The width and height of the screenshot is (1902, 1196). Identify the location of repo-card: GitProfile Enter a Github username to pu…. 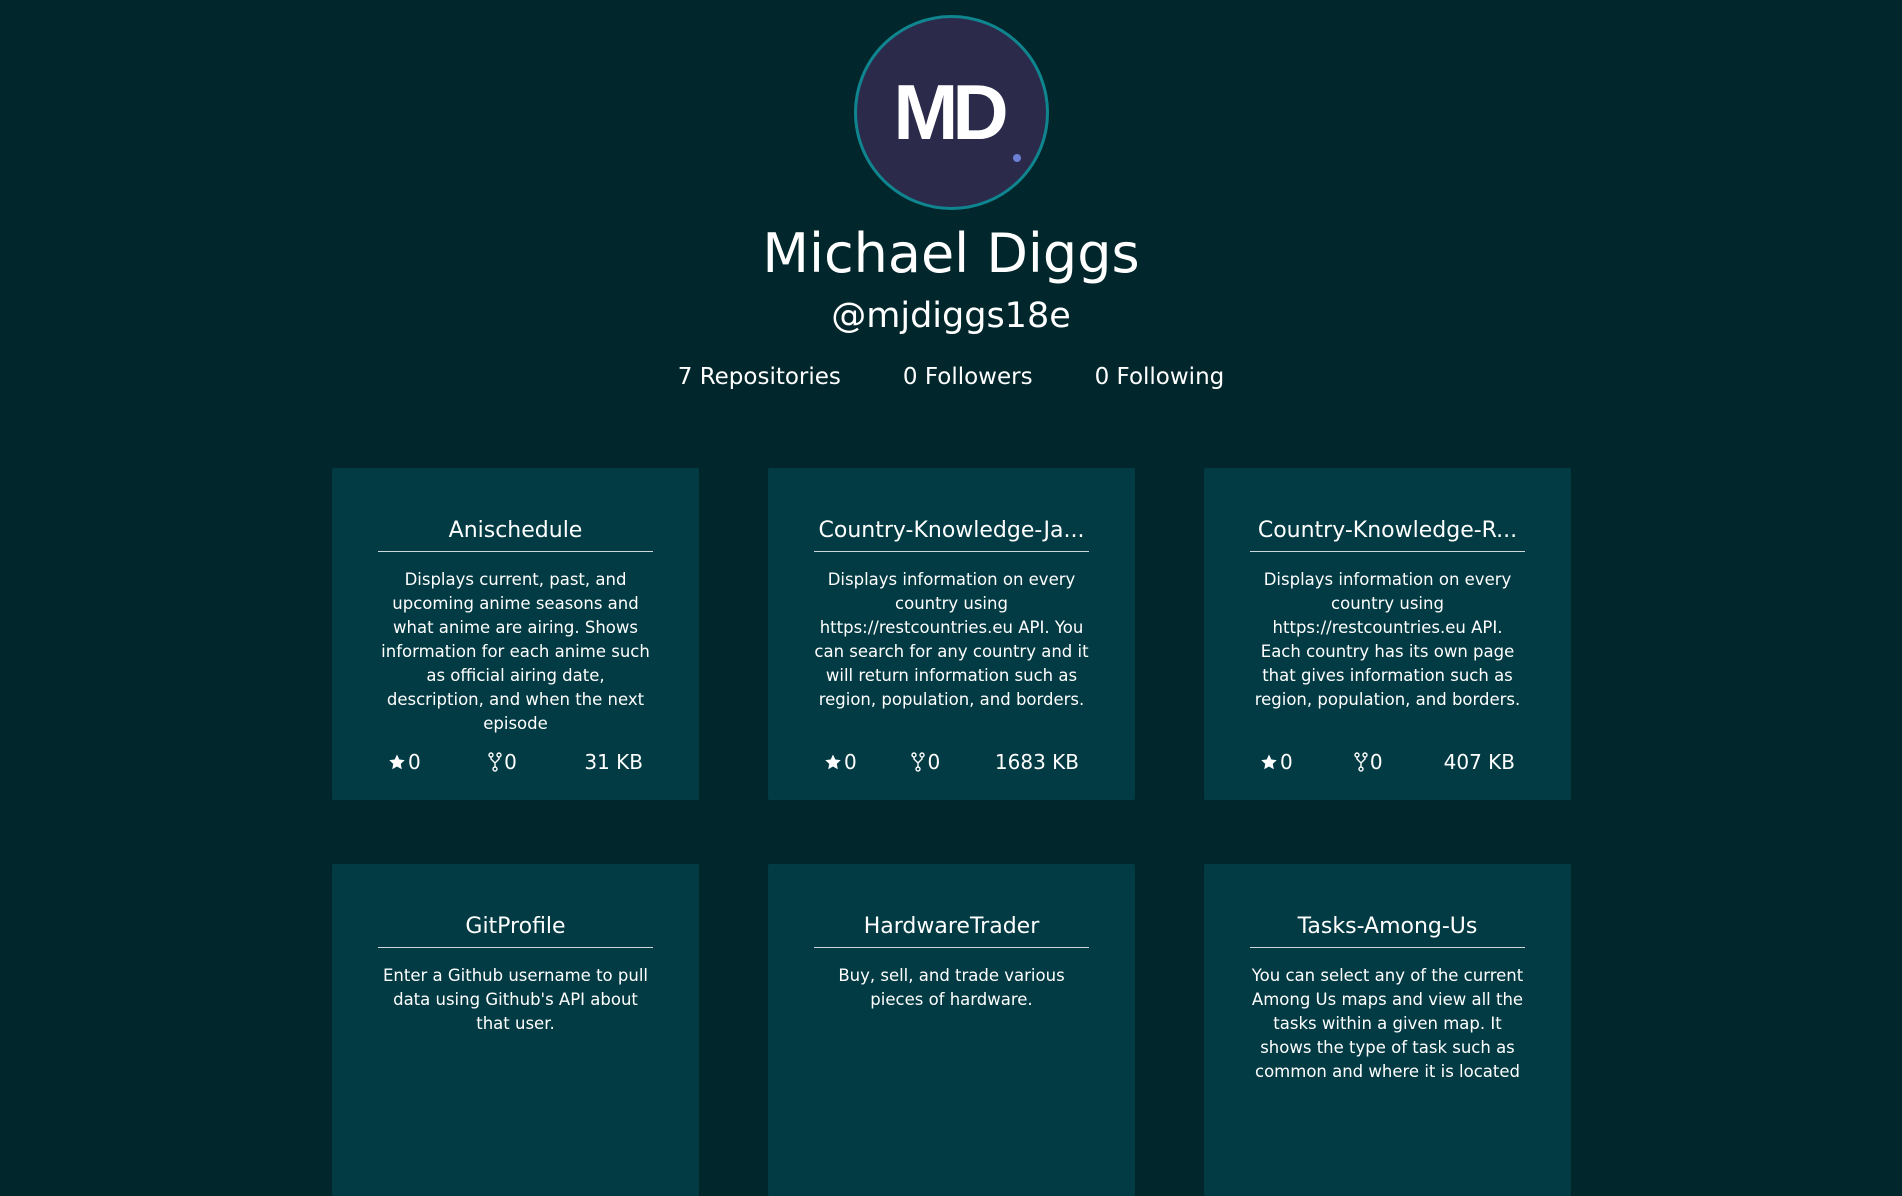
(515, 1030).